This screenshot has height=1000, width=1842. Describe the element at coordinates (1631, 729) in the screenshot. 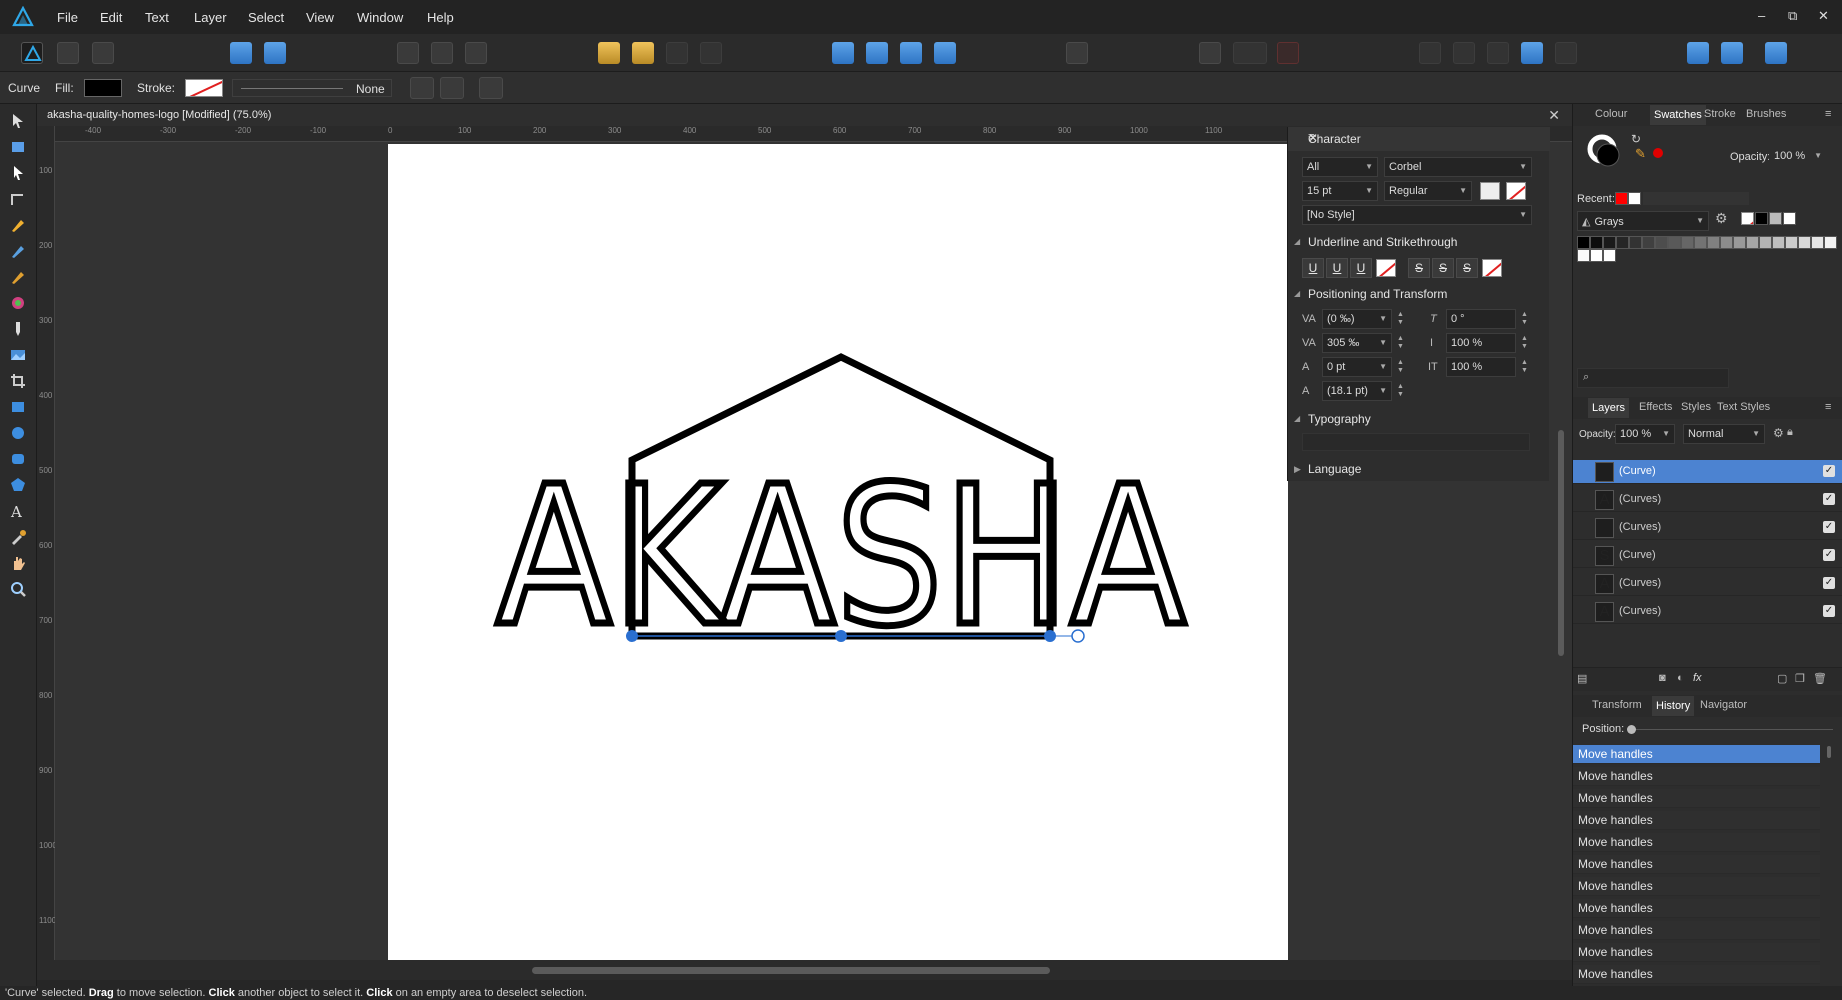

I see `history-position-slider` at that location.